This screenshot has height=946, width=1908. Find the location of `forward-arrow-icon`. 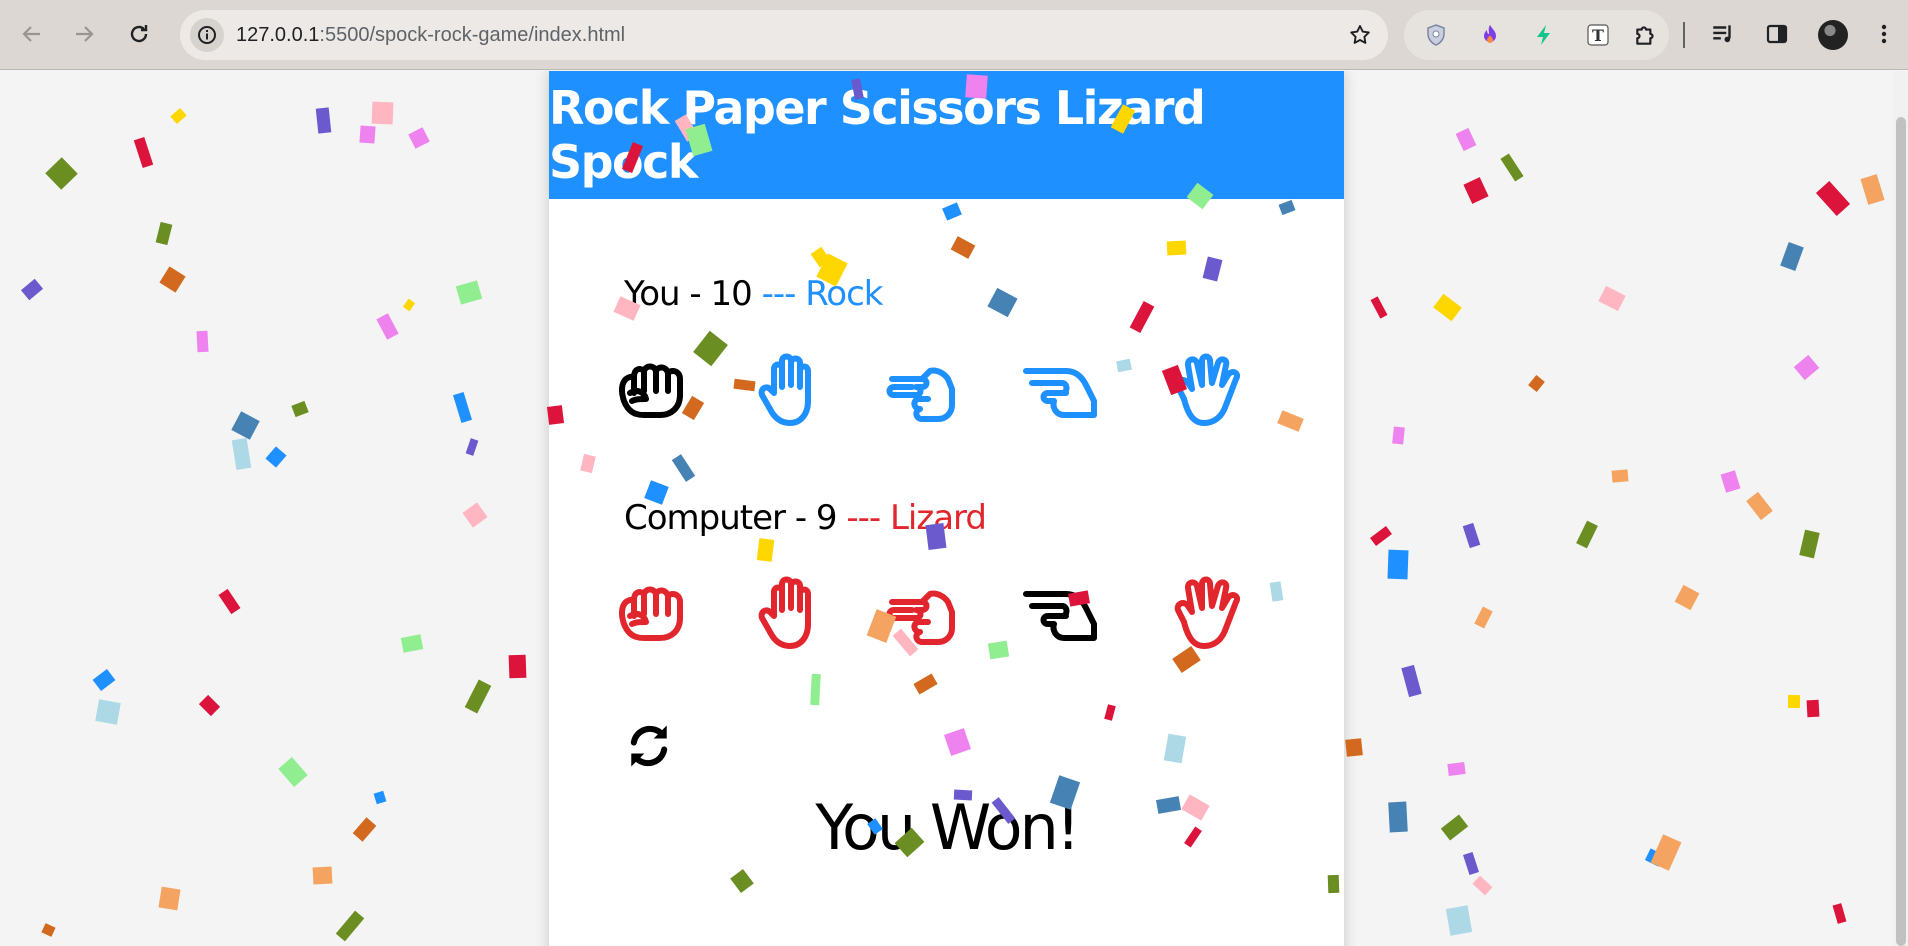

forward-arrow-icon is located at coordinates (85, 34).